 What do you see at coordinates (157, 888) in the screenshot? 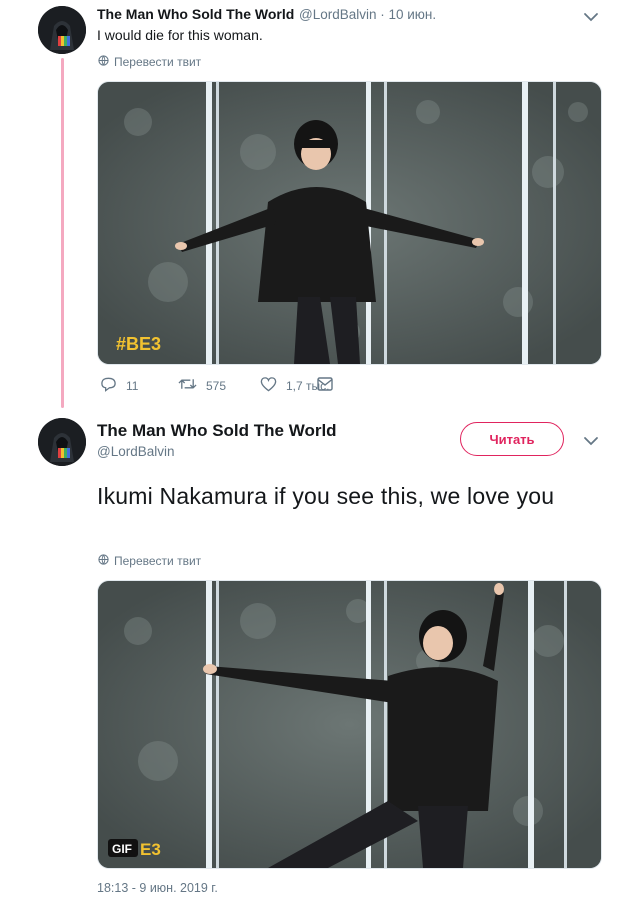
I see `tweet-timestamp: 18:13 - 9 июн. 2019 г.` at bounding box center [157, 888].